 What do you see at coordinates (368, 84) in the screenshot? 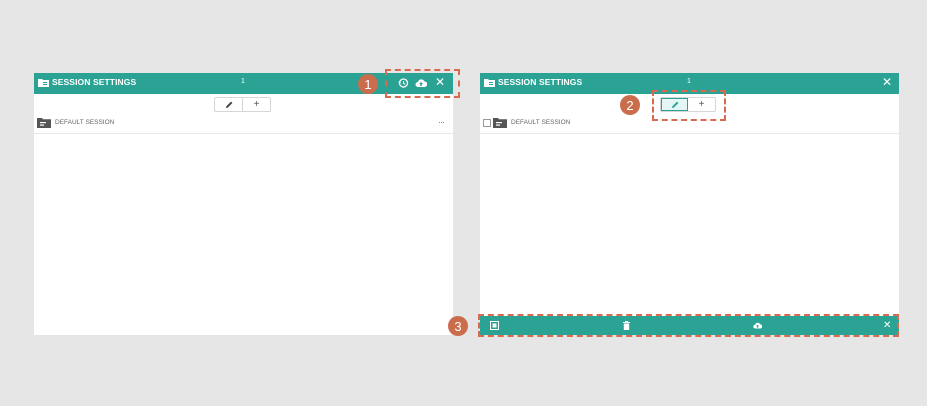
I see `callout-badge-1: 1` at bounding box center [368, 84].